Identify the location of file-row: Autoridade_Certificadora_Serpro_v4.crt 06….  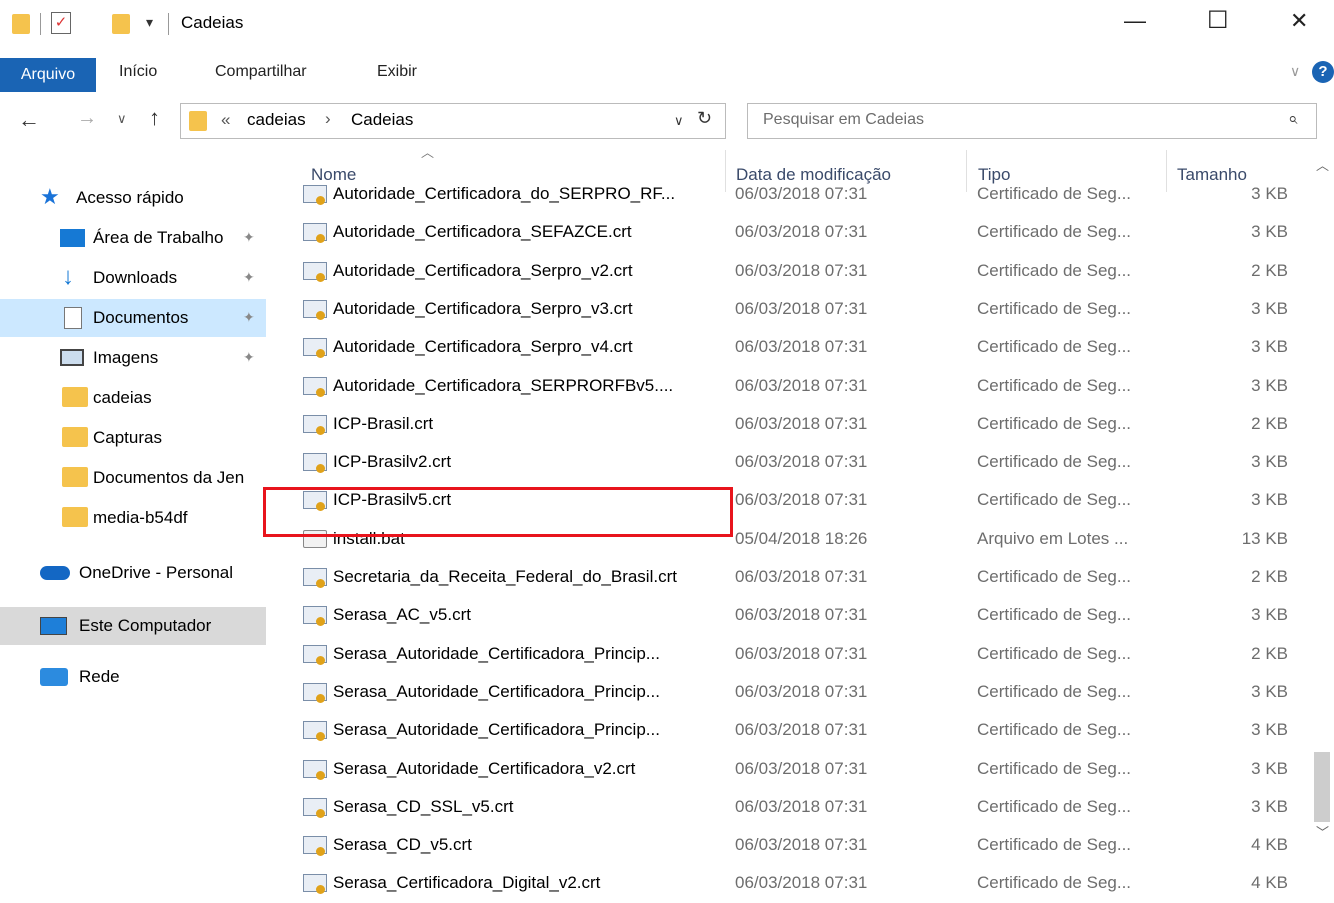
(788, 348).